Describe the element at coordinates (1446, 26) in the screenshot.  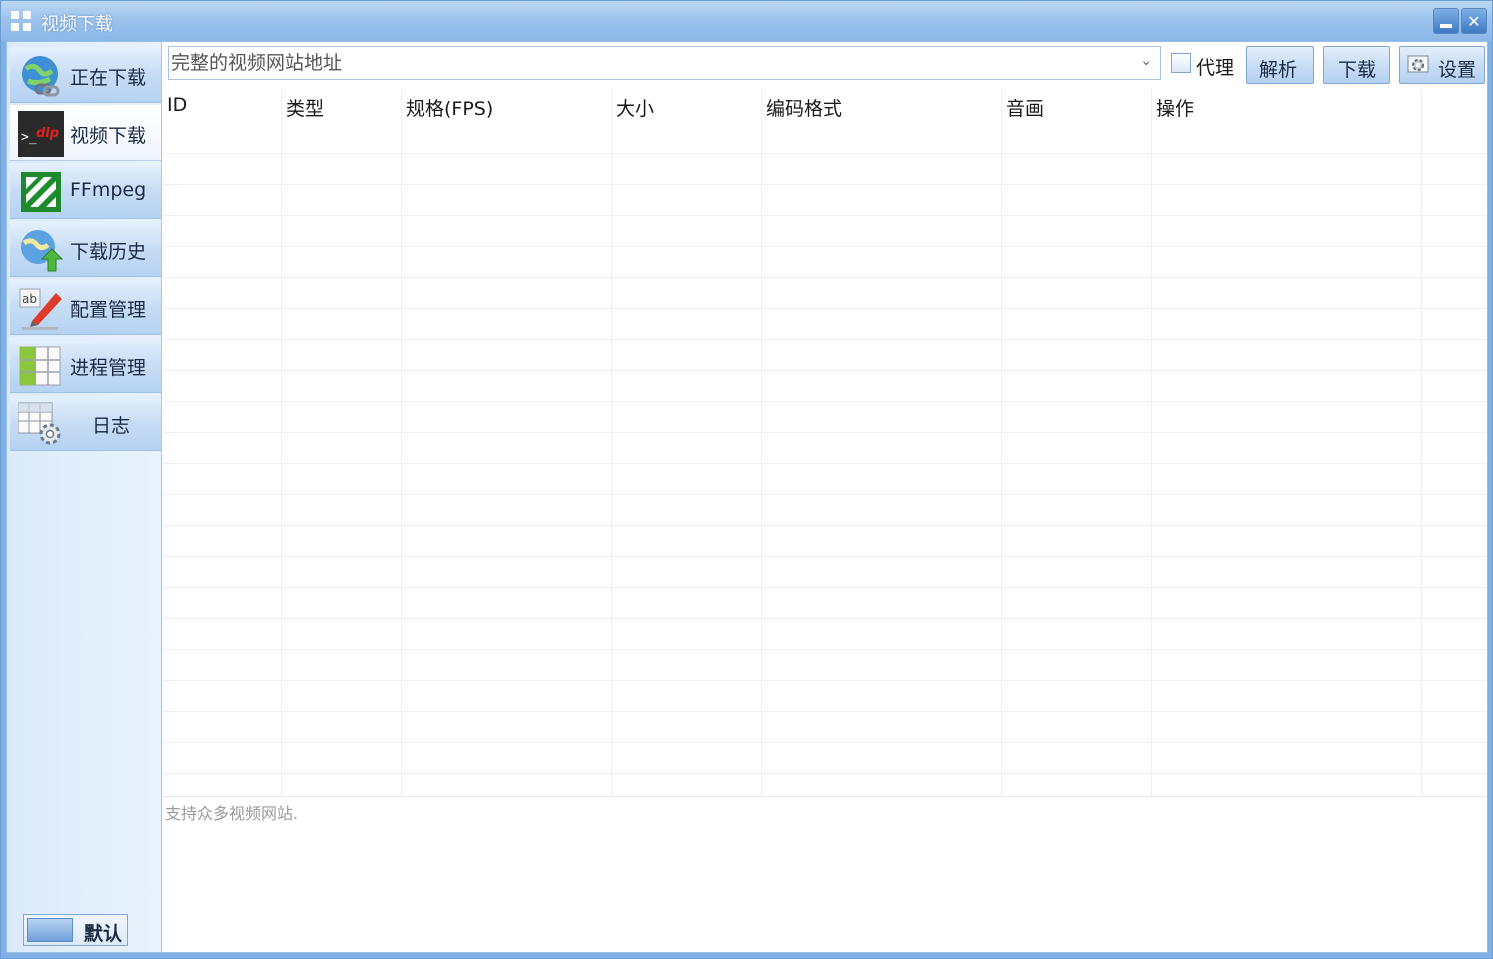
I see `minimize-icon` at that location.